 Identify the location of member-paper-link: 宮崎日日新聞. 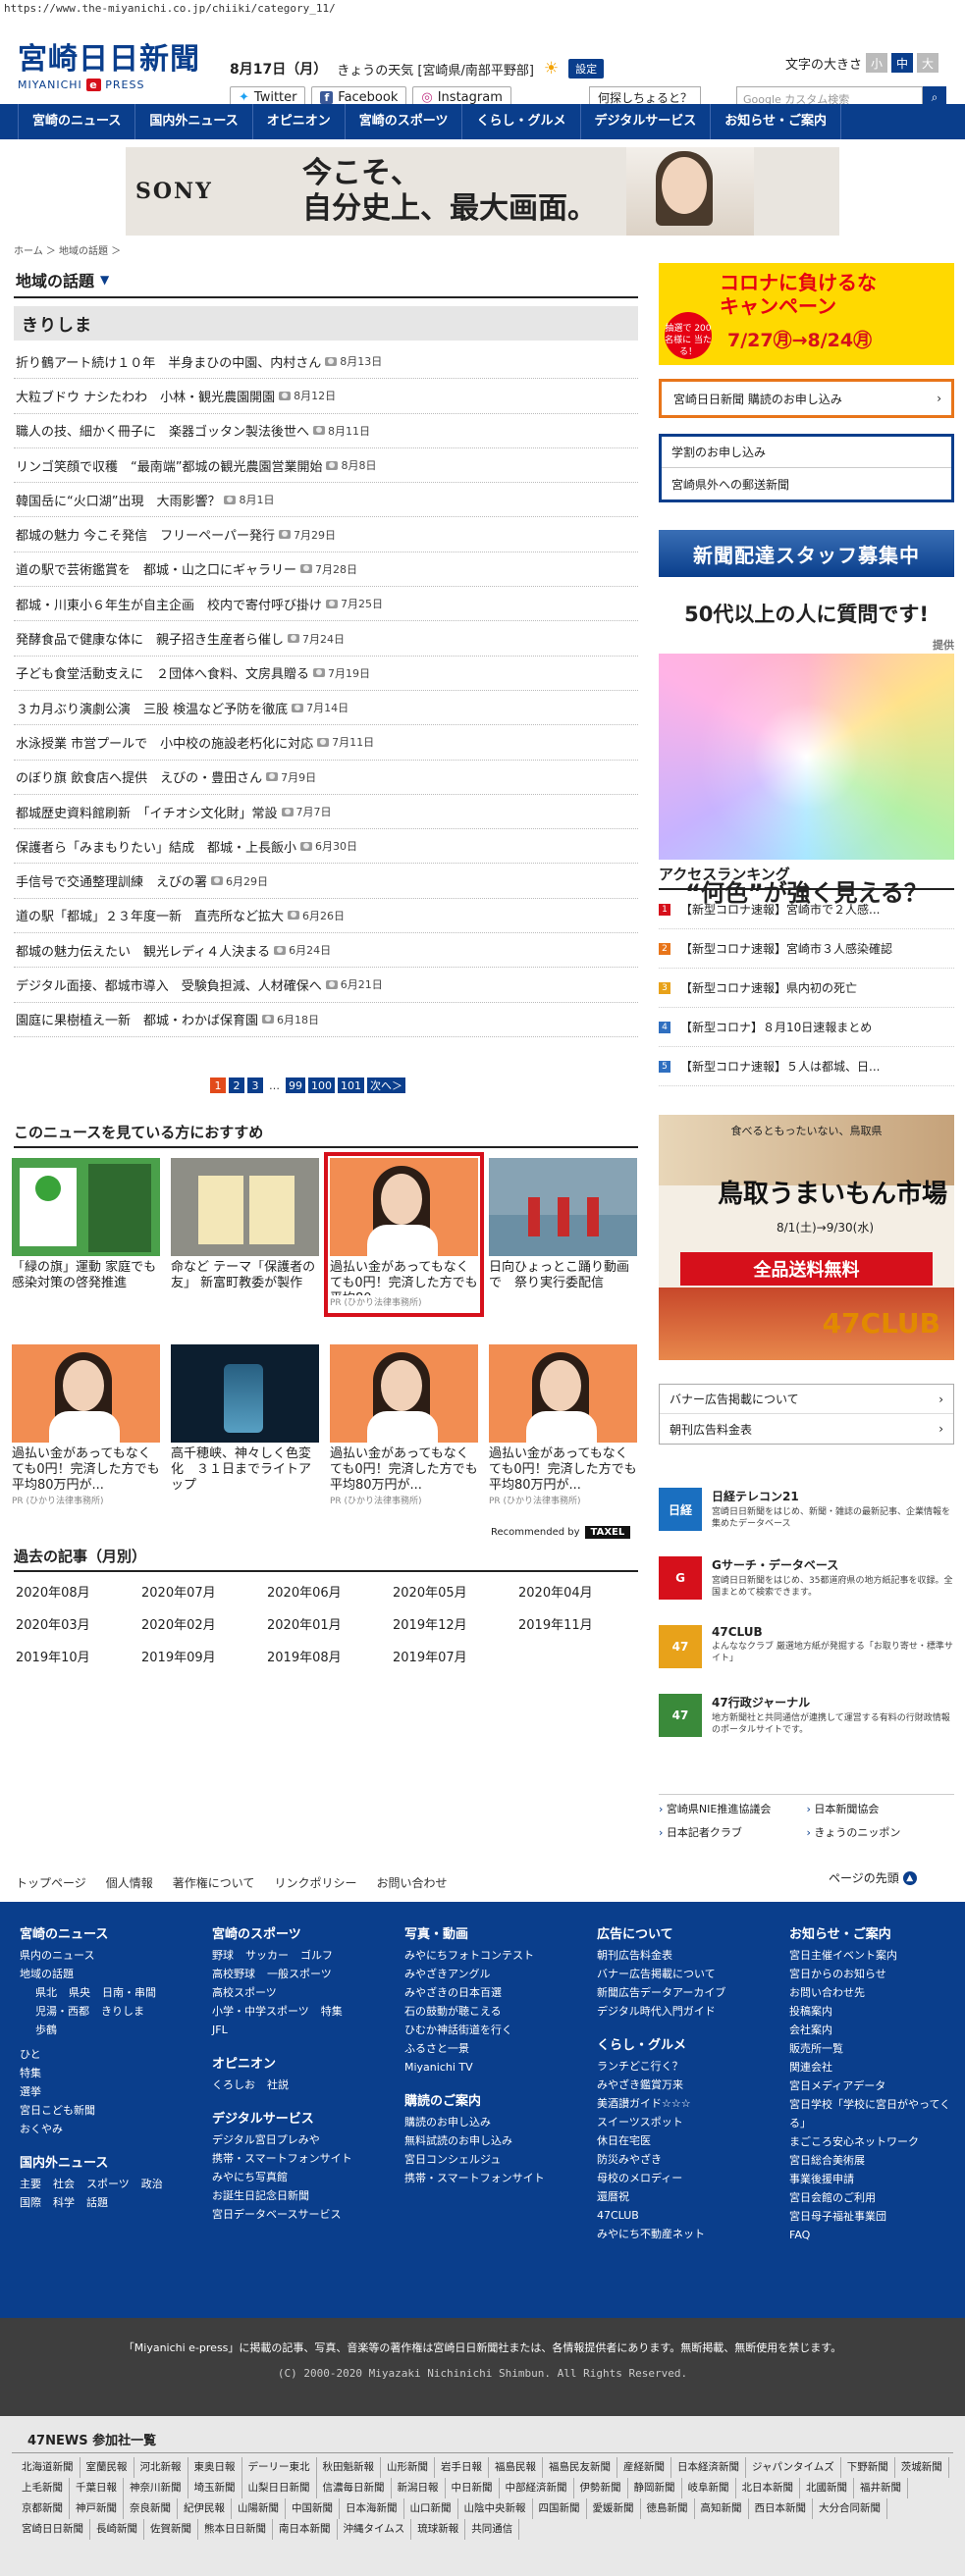
(53, 2529).